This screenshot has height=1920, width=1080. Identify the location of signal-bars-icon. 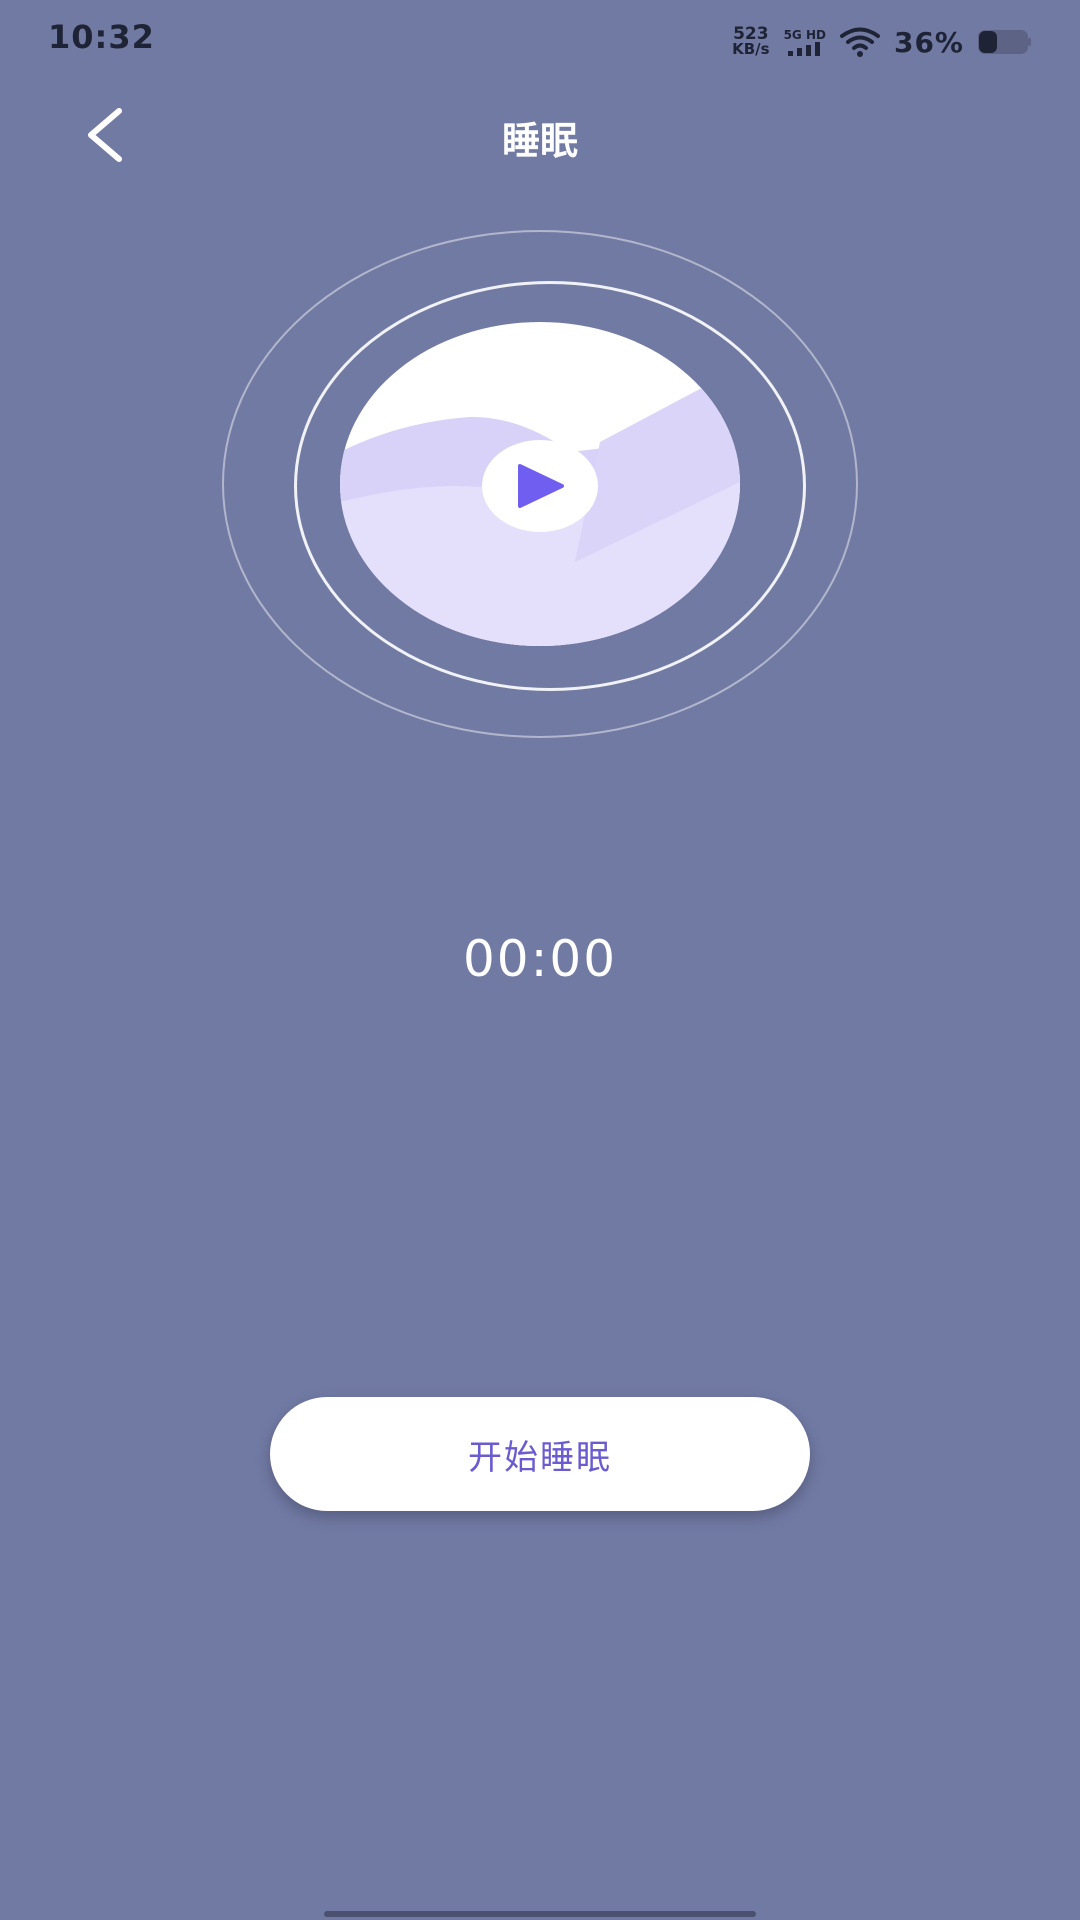
(803, 49).